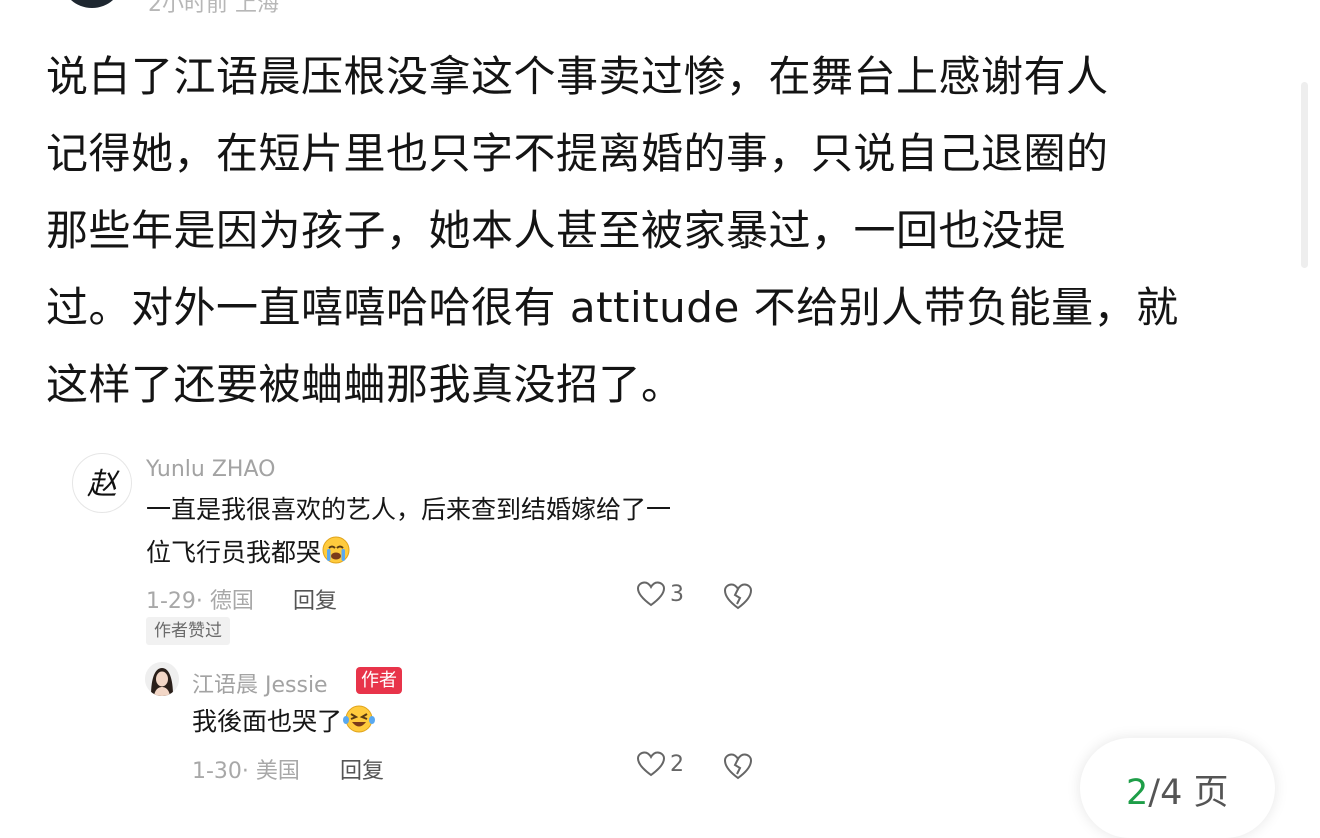 The height and width of the screenshot is (838, 1320). Describe the element at coordinates (315, 599) in the screenshot. I see `comment-reply-button: 回复` at that location.